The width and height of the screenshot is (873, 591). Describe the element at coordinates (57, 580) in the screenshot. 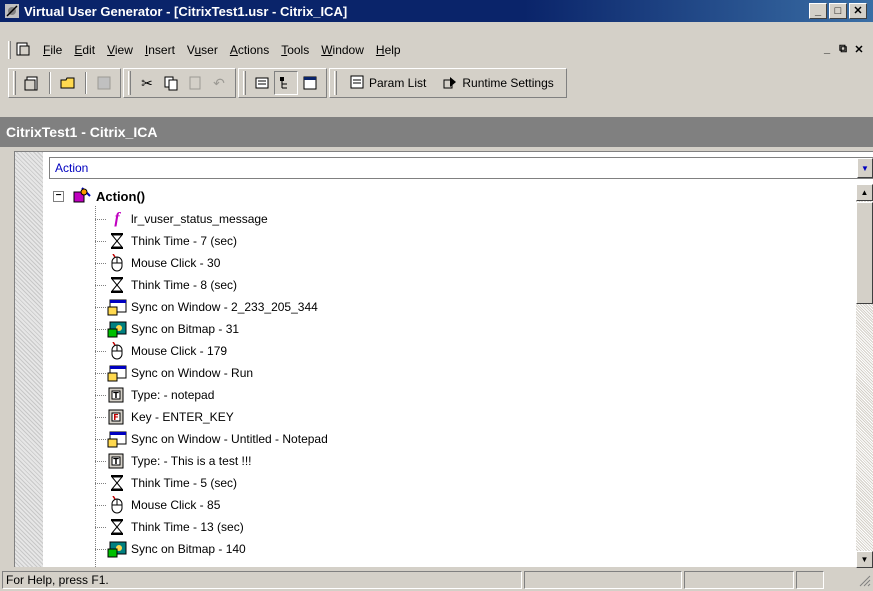

I see `status-help-text: For Help, press F1.` at that location.